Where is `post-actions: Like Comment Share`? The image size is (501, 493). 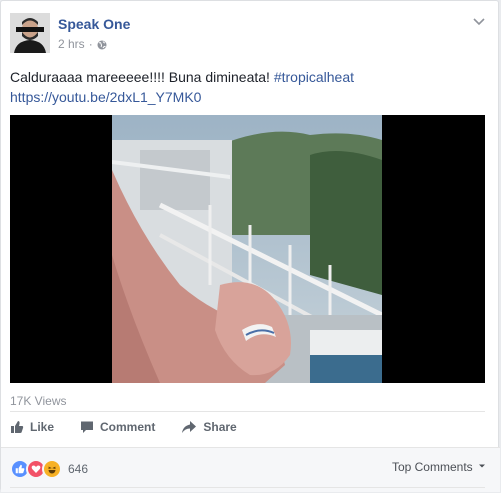 post-actions: Like Comment Share is located at coordinates (136, 427).